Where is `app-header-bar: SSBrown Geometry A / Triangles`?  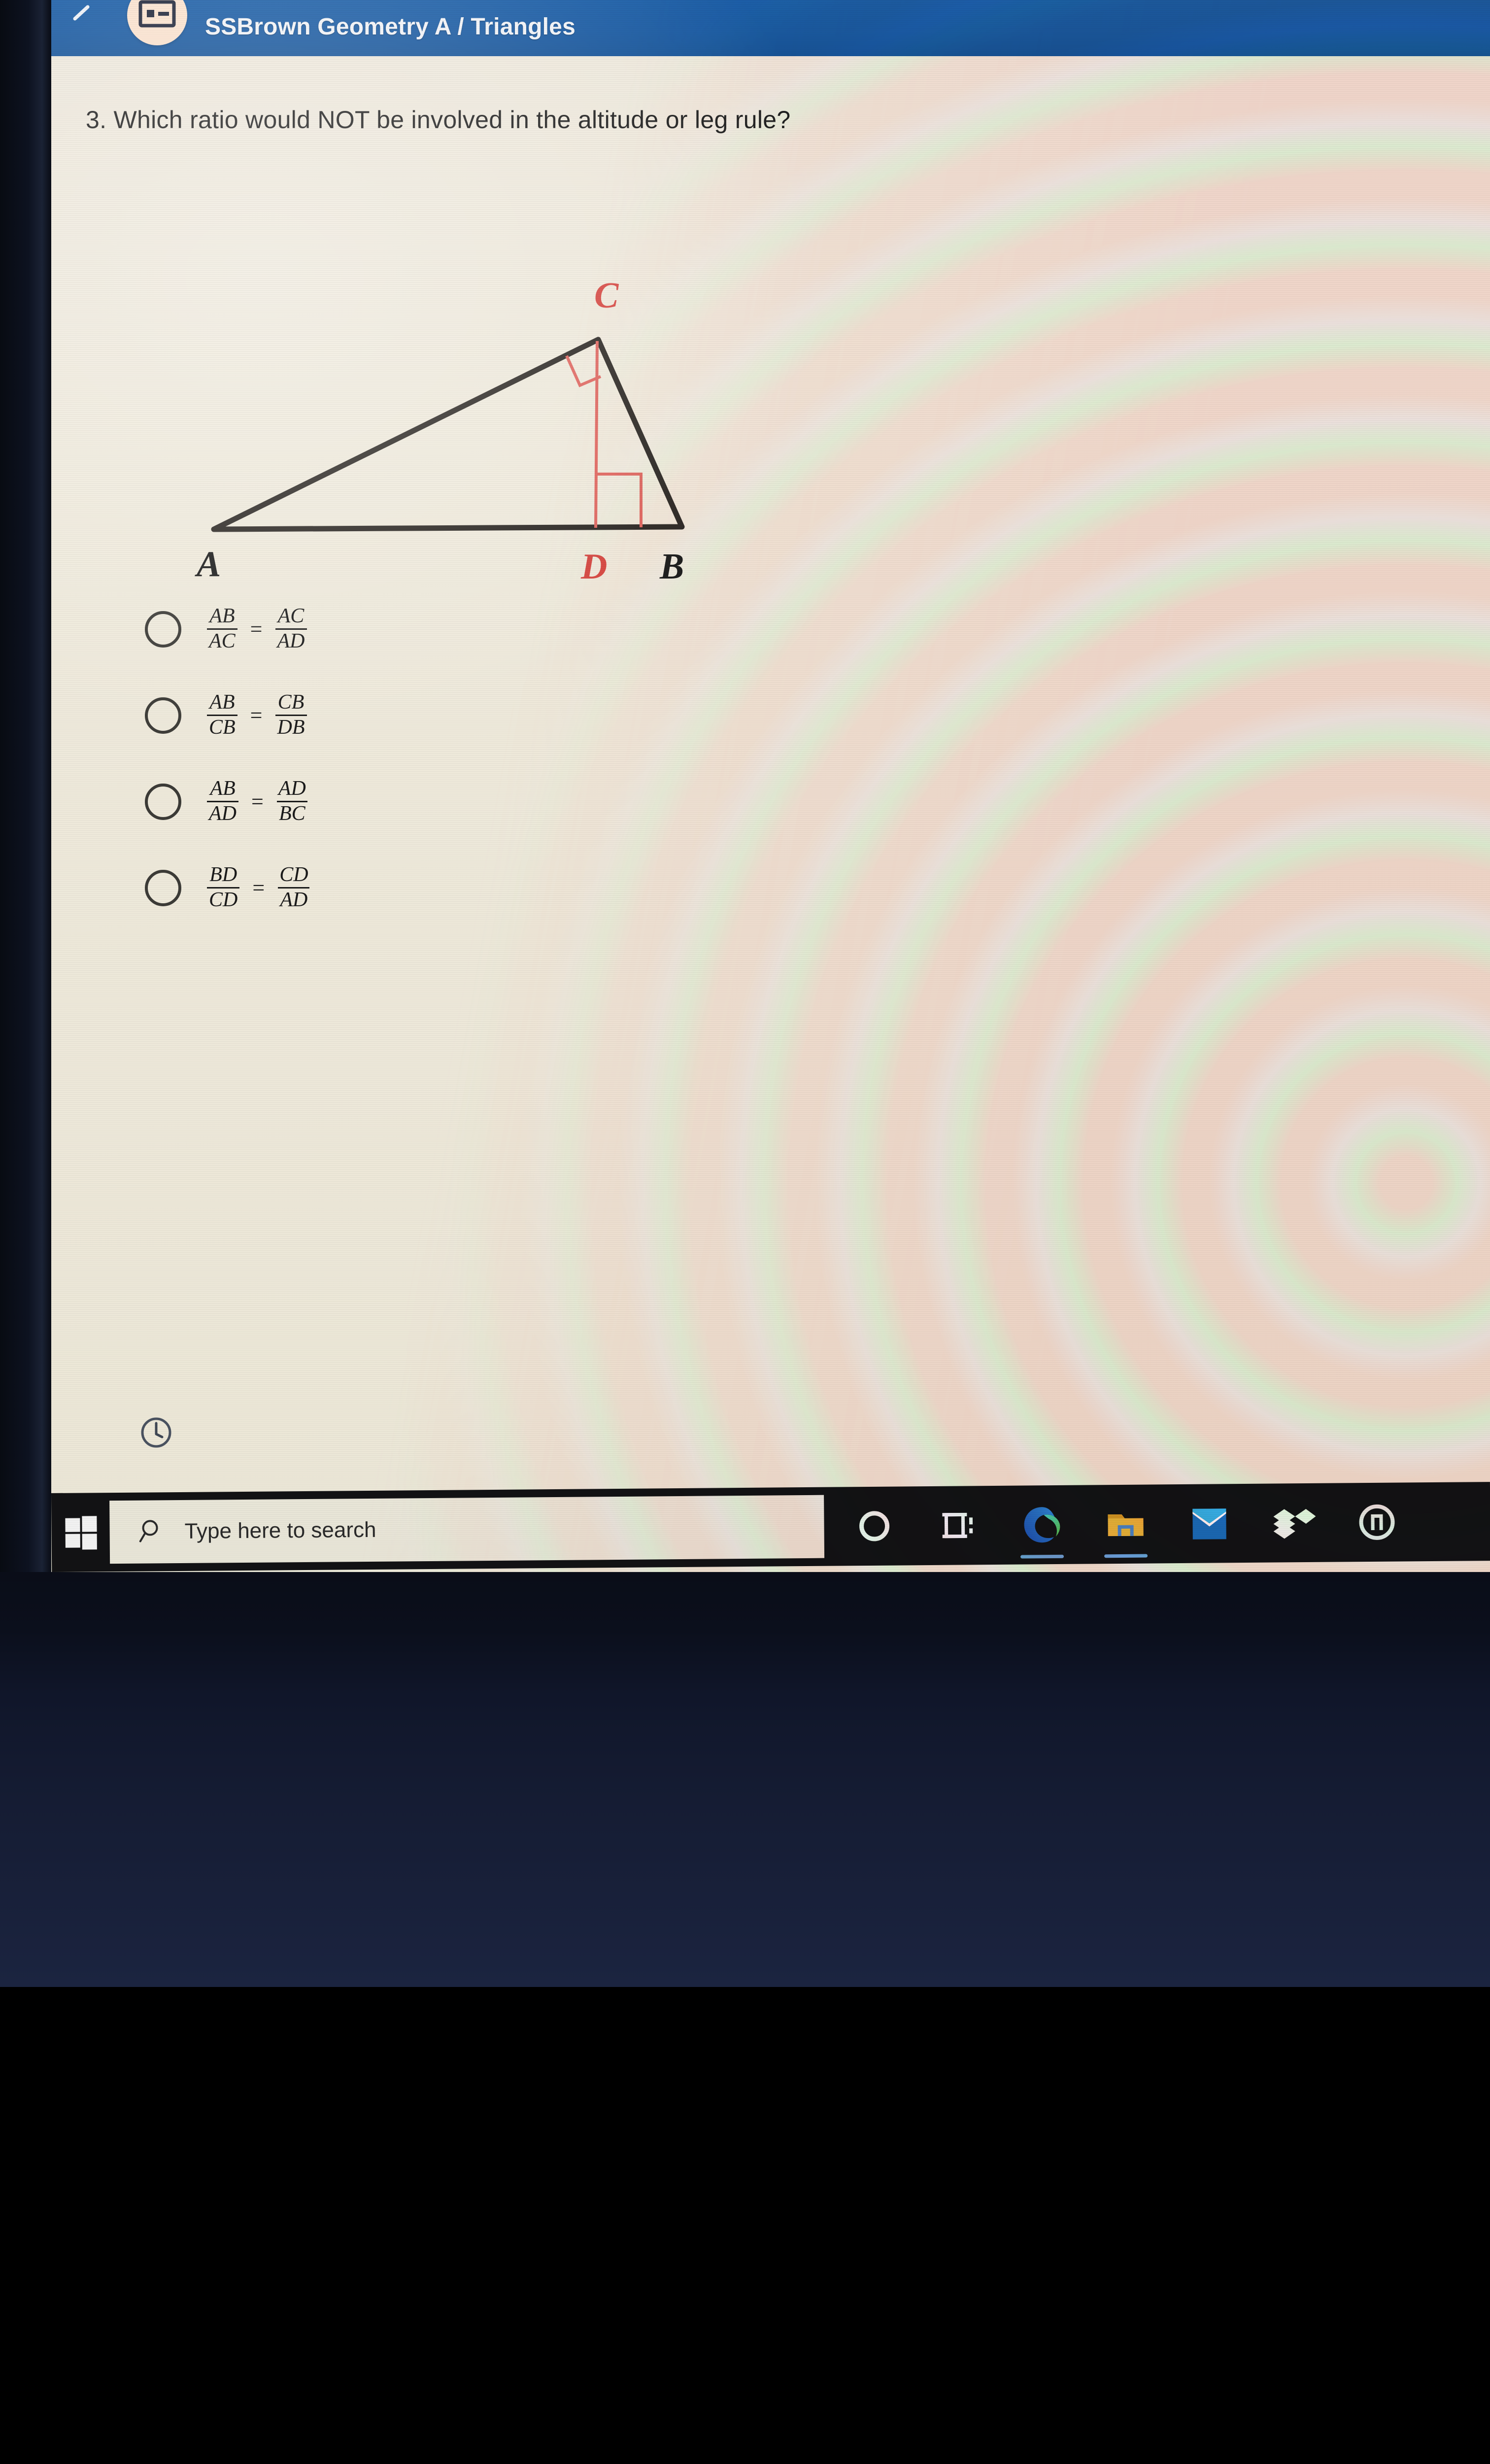 app-header-bar: SSBrown Geometry A / Triangles is located at coordinates (770, 28).